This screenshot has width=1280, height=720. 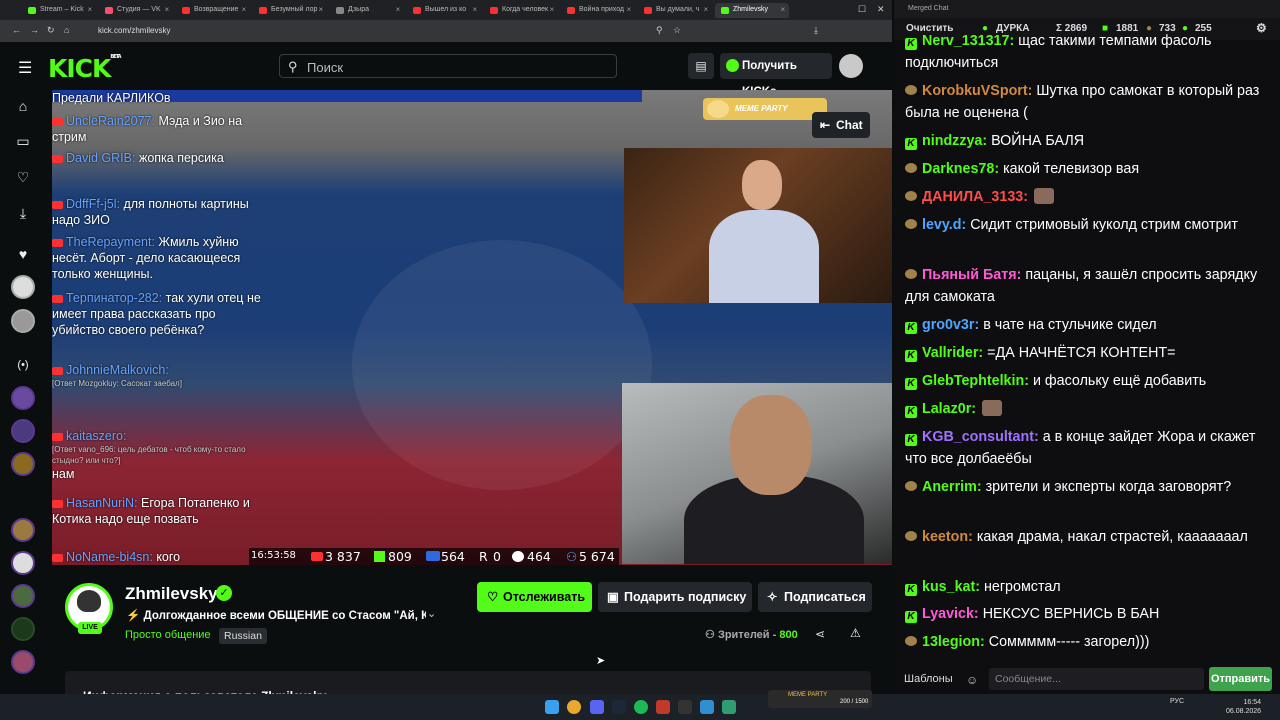 I want to click on theater-icon: ▤, so click(x=701, y=66).